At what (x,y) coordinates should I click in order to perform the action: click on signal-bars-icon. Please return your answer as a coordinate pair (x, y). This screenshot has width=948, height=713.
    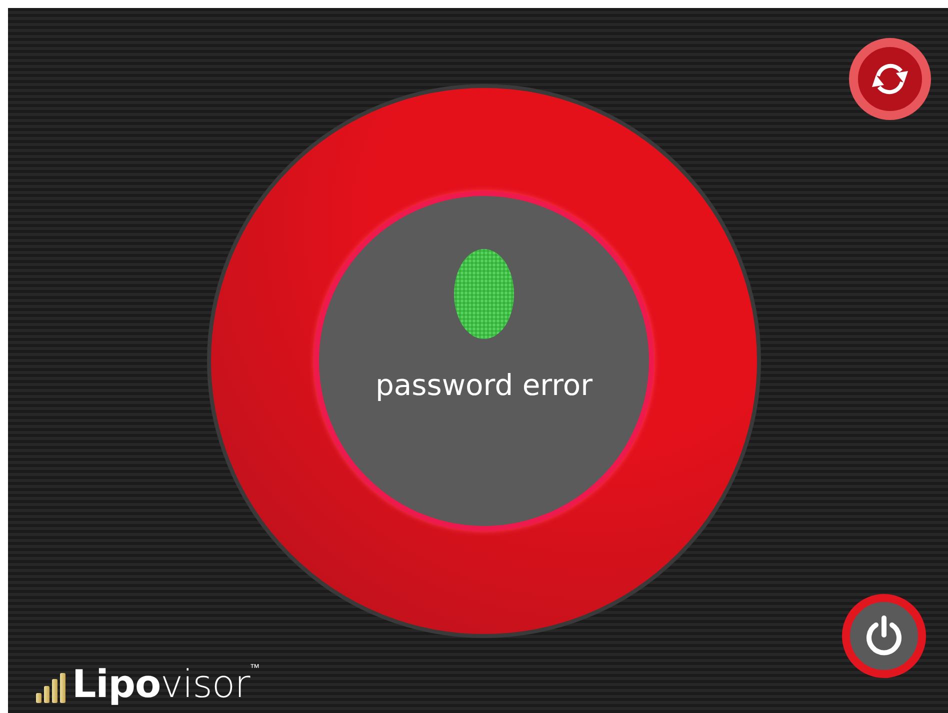
    Looking at the image, I should click on (51, 688).